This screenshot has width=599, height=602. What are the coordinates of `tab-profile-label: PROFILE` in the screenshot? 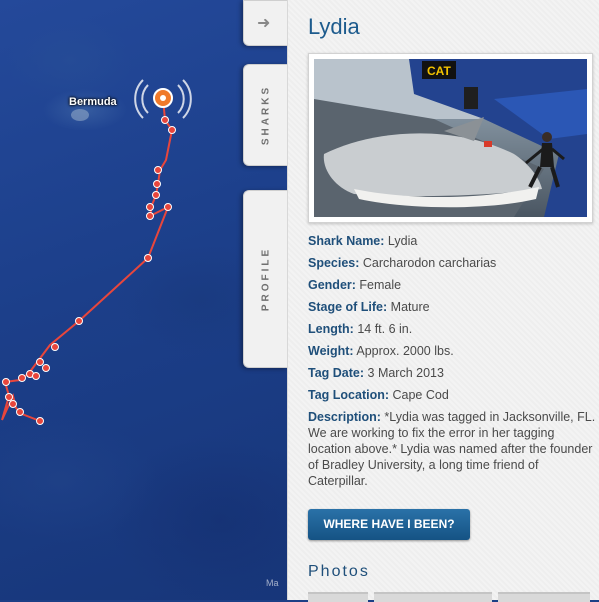 It's located at (266, 279).